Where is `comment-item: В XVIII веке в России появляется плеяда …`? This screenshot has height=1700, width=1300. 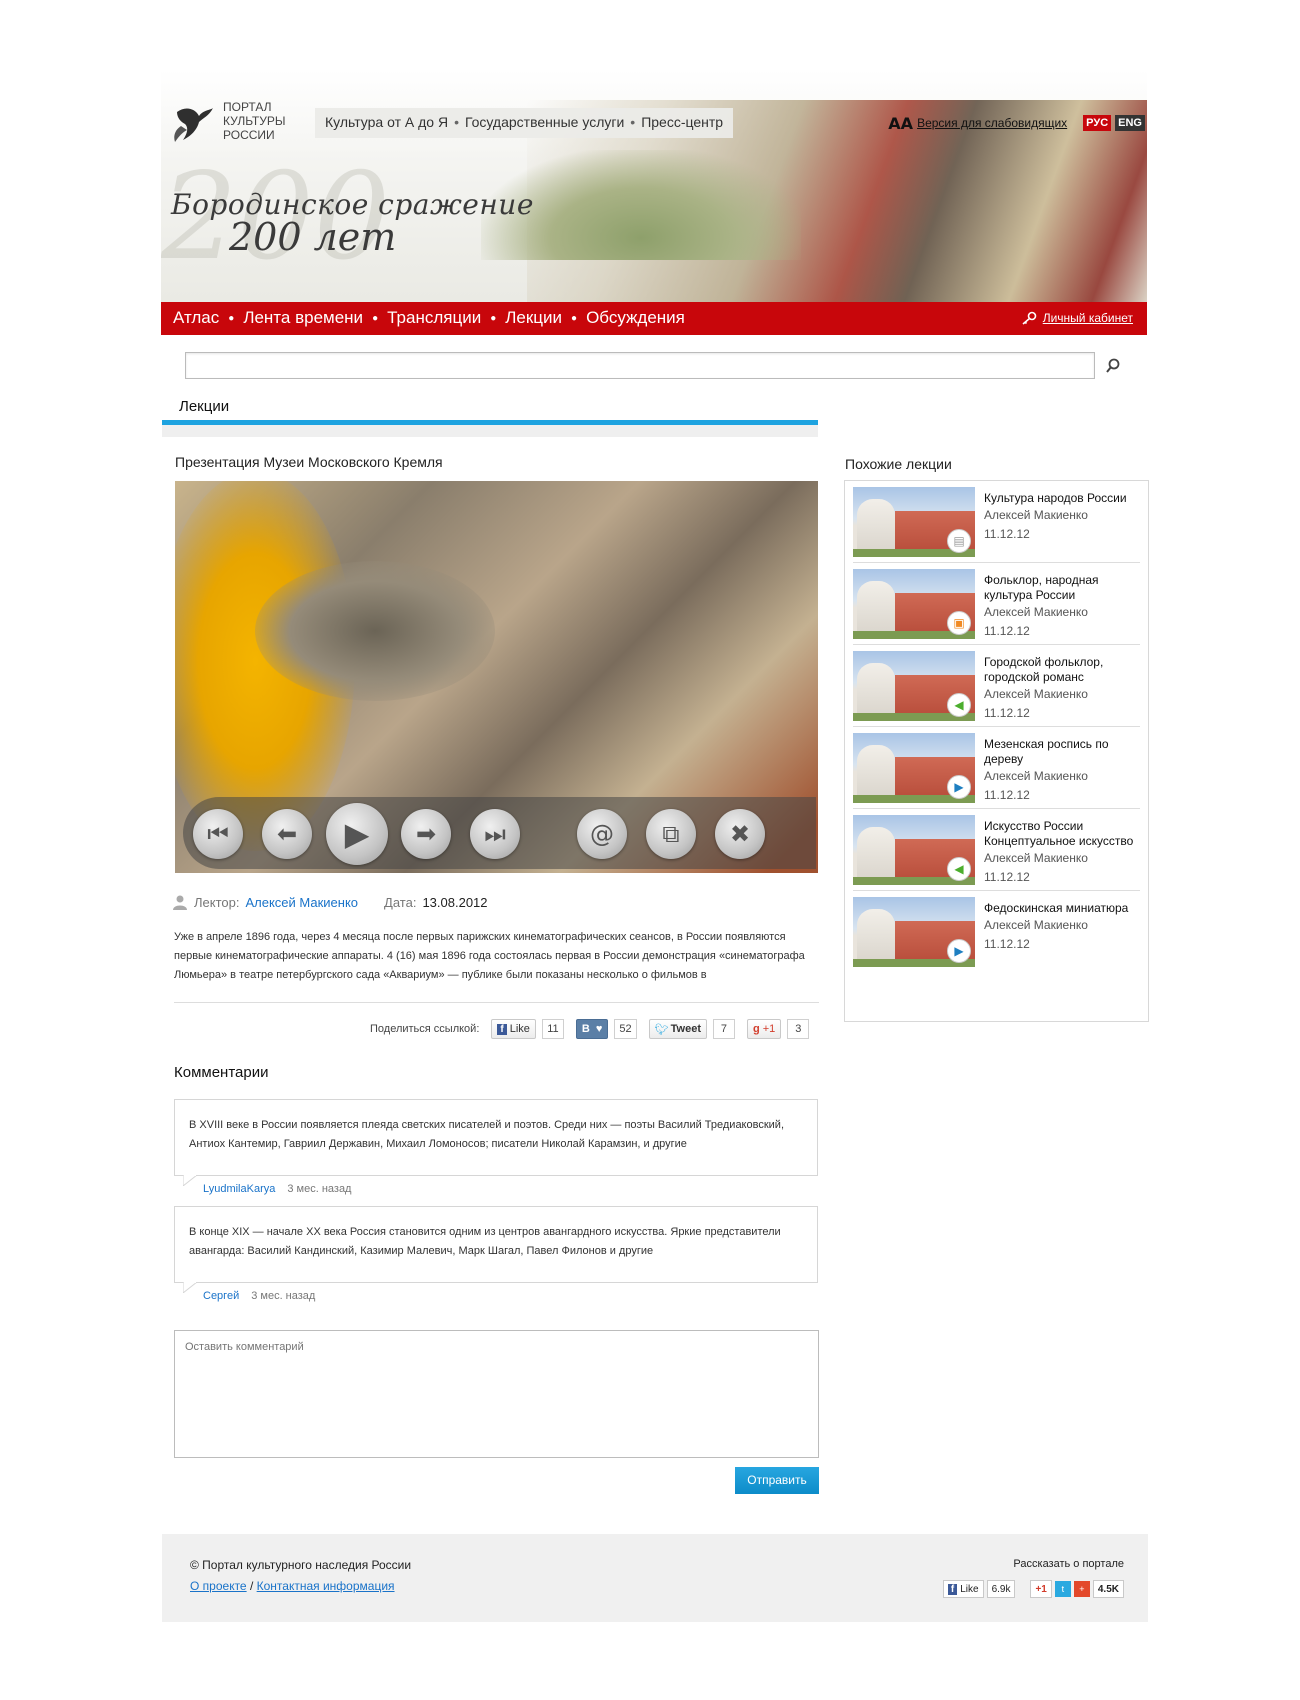
comment-item: В XVIII веке в России появляется плеяда … is located at coordinates (496, 1142).